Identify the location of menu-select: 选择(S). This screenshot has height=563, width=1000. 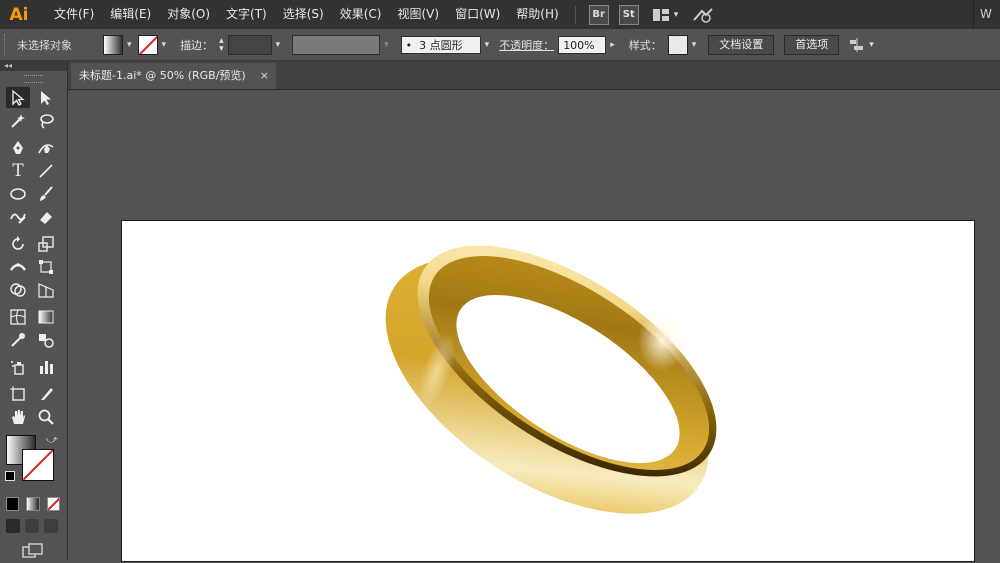
(303, 14).